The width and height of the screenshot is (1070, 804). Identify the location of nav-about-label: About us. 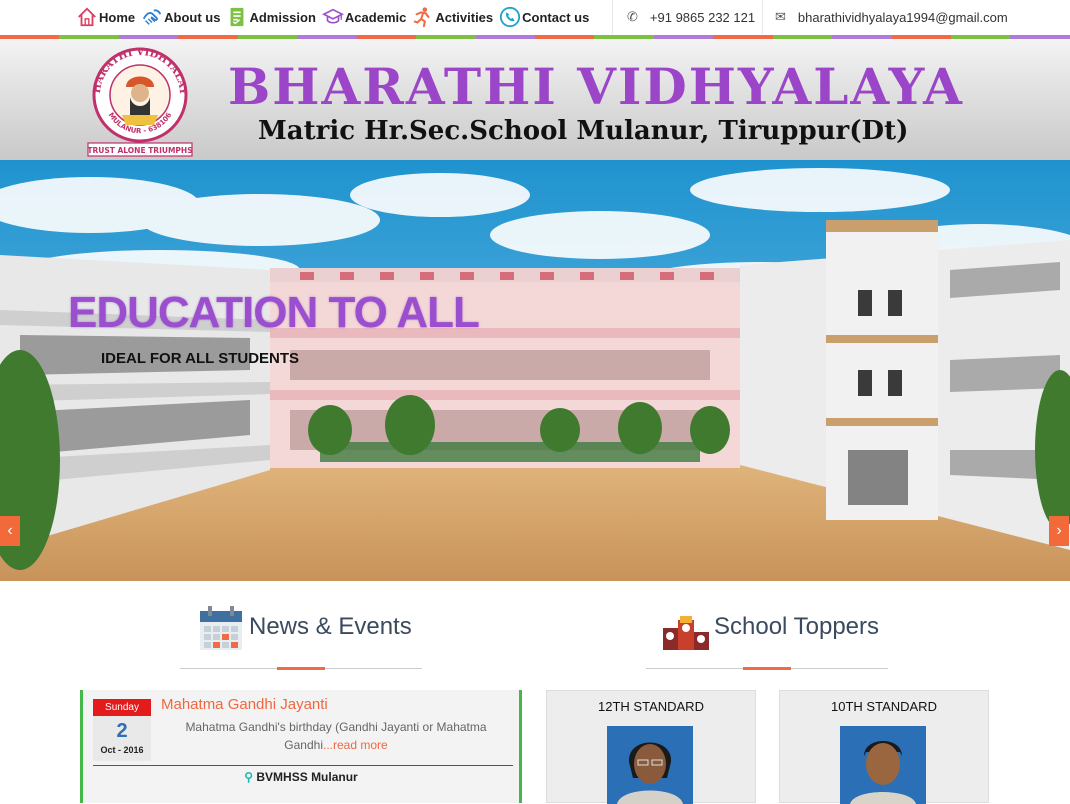
(192, 17).